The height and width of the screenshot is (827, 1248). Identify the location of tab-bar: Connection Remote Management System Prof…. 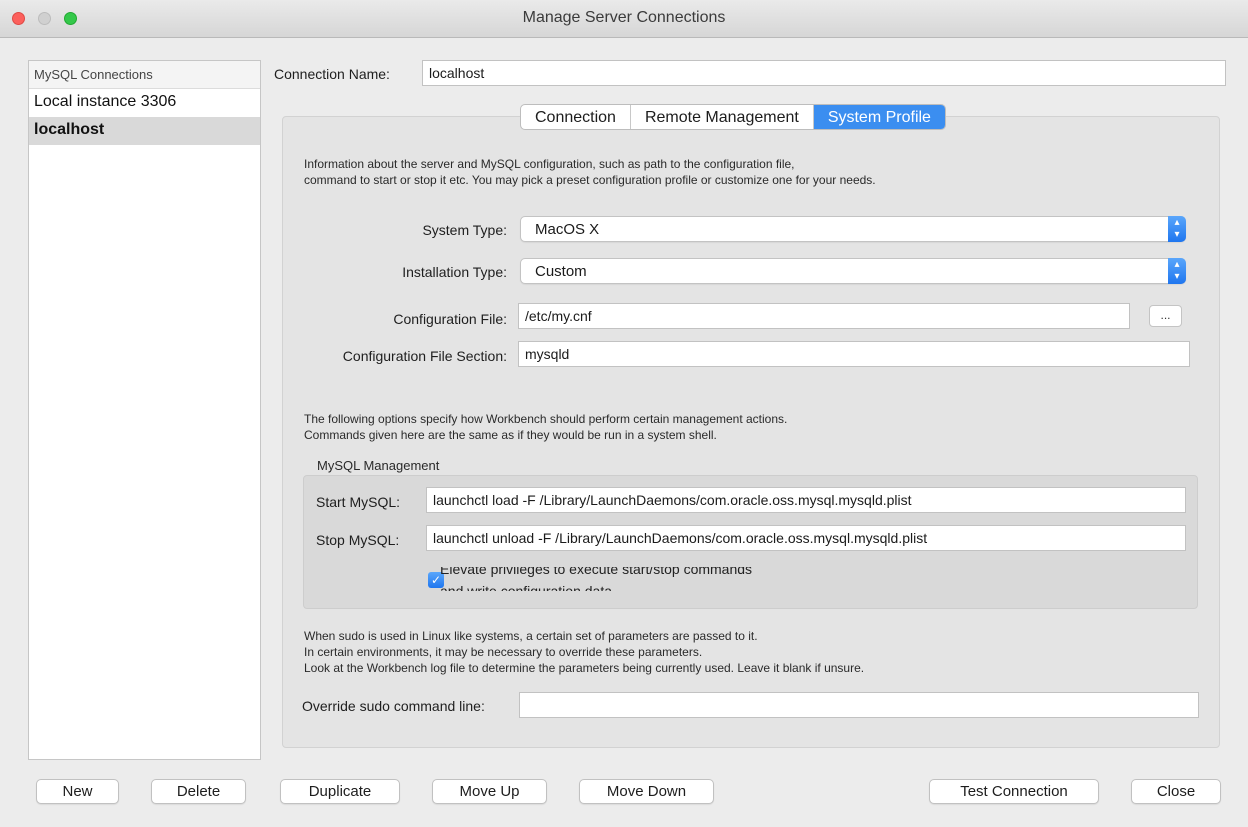
(733, 117).